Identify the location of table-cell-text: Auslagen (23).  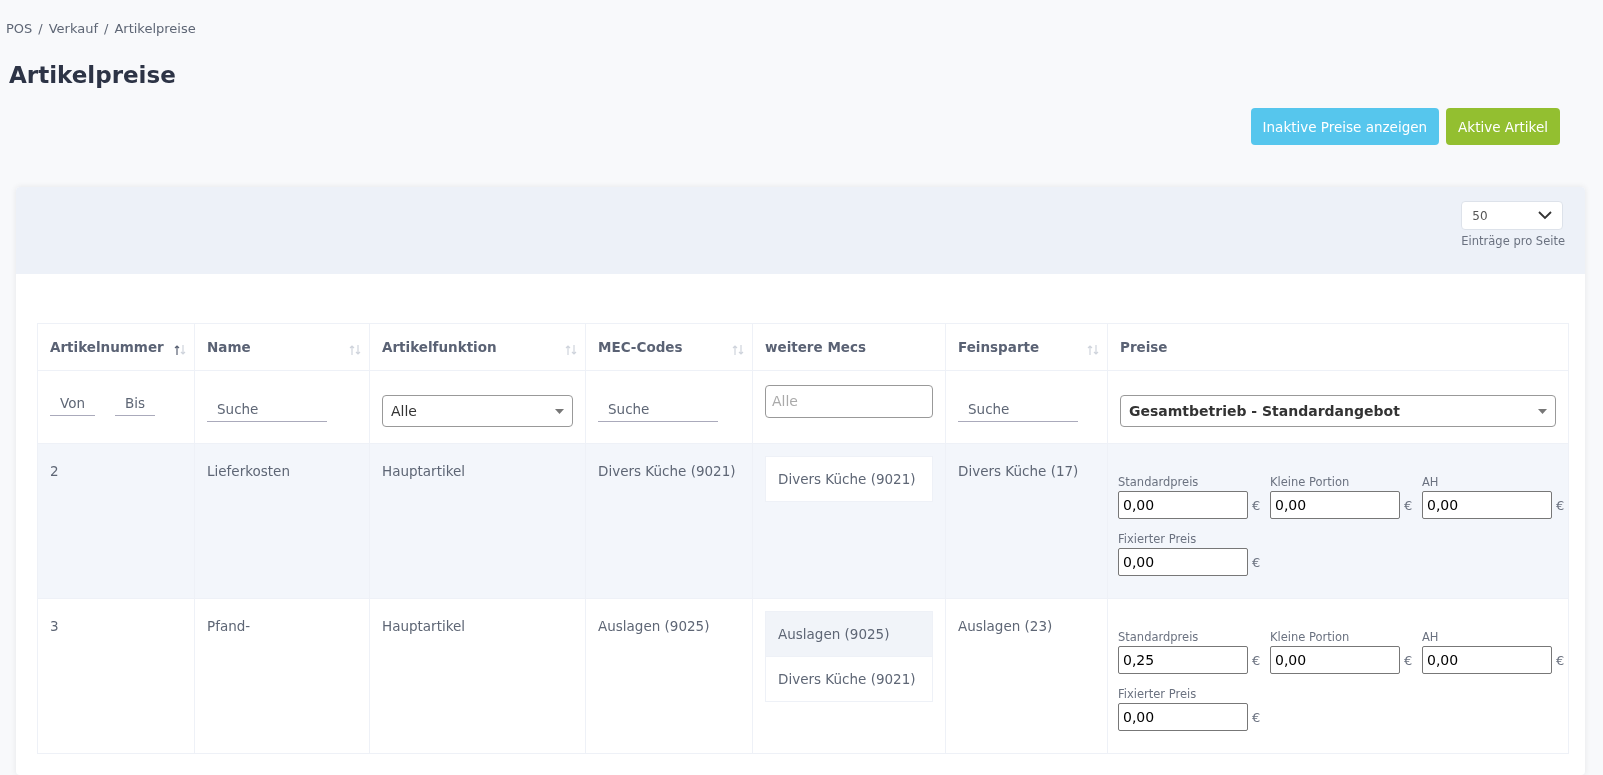
(1006, 625).